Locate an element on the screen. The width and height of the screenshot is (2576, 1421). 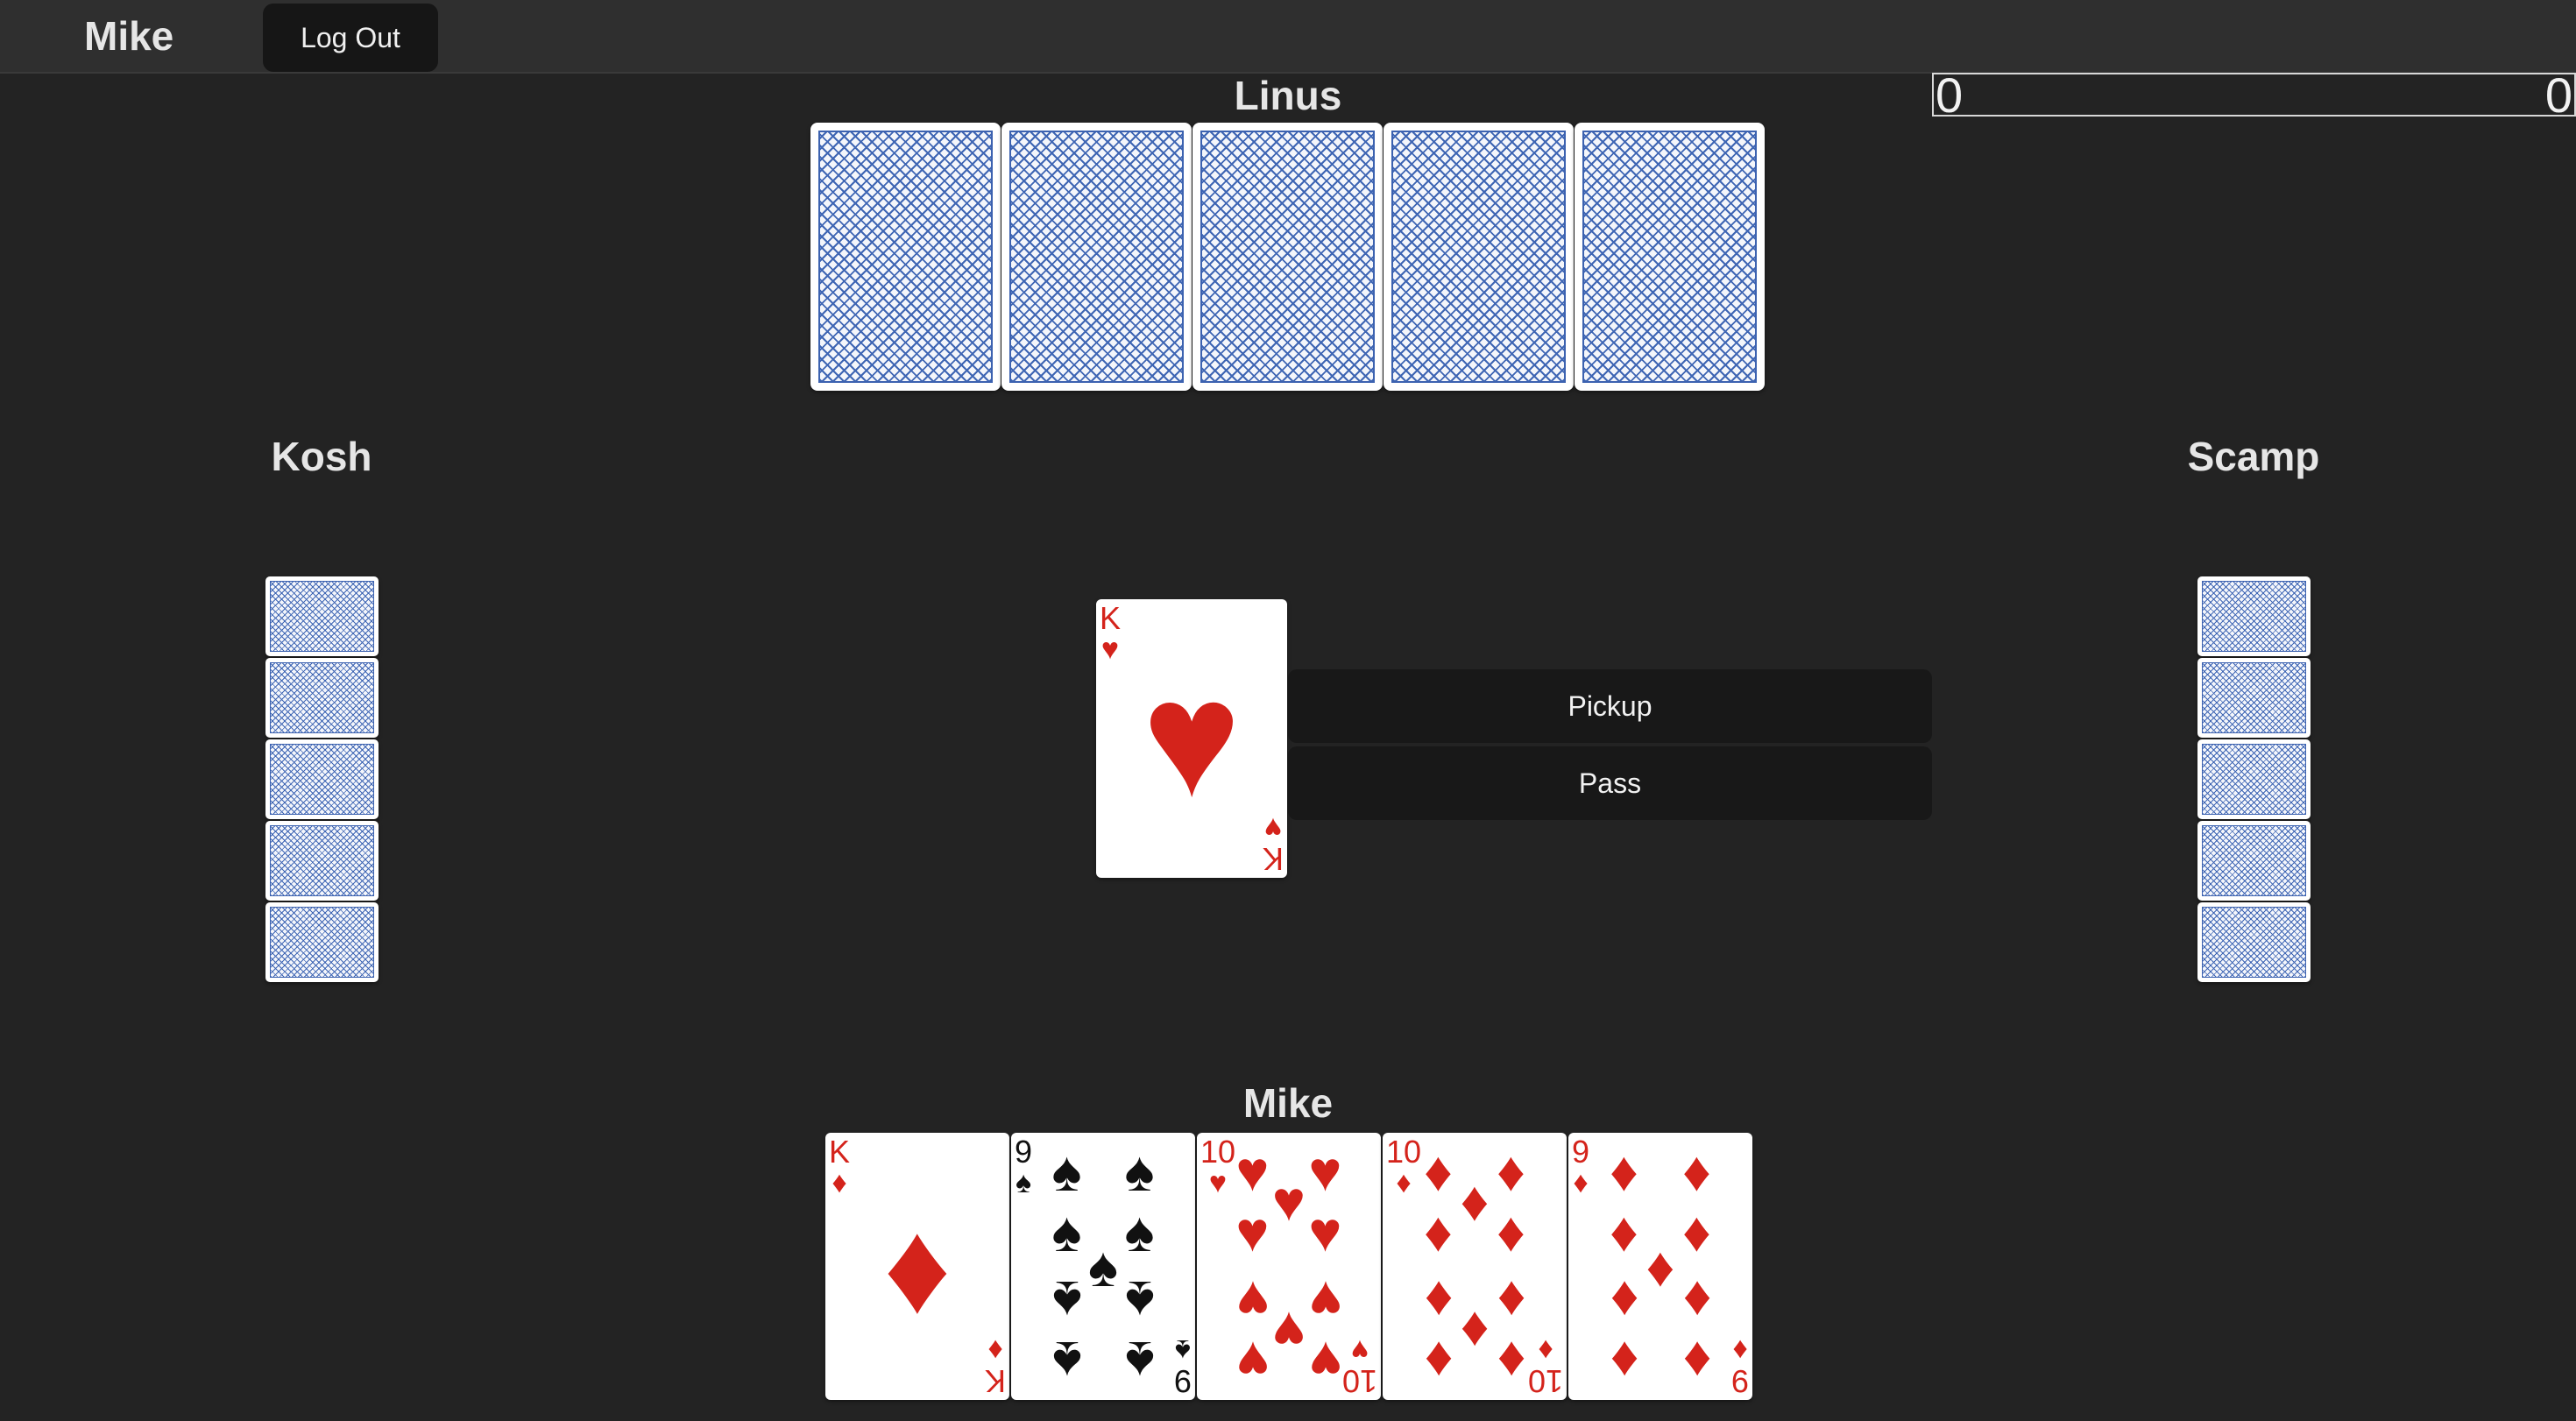
card-pips: ♦ ♦ ♦ ♦ ♦ ♦ ♦ ♦ ♦ is located at coordinates (1660, 1266).